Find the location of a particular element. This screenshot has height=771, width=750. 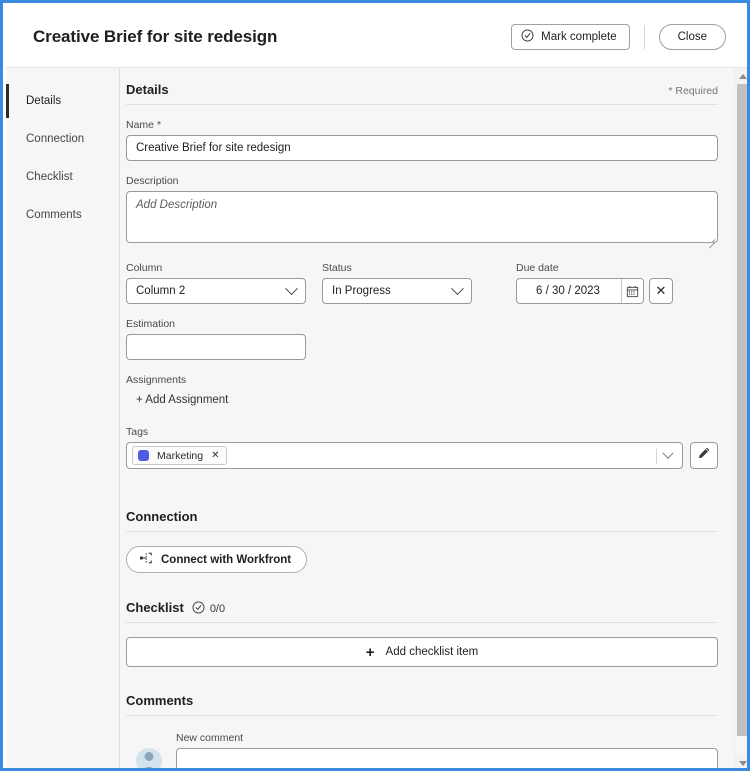

name-field-block: Name * is located at coordinates (422, 140).